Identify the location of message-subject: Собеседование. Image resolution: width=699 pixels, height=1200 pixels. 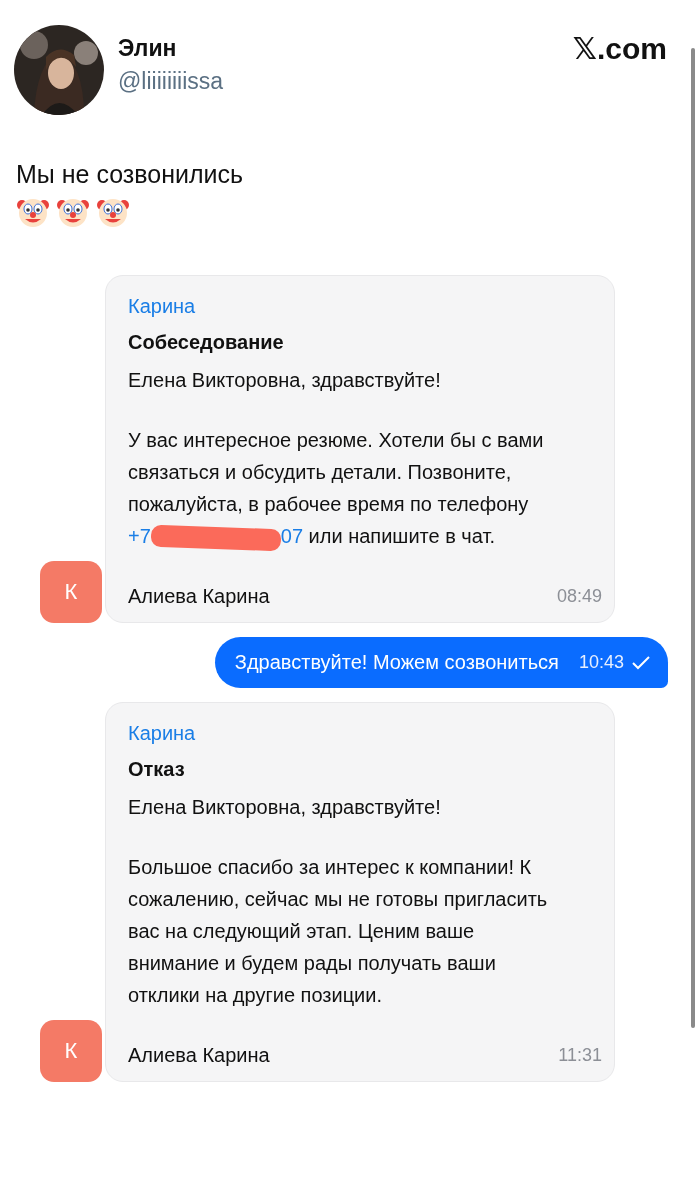
(206, 342).